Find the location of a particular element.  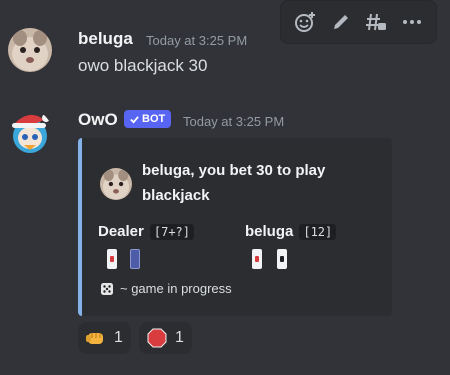

bot-tag: BOT is located at coordinates (148, 119).